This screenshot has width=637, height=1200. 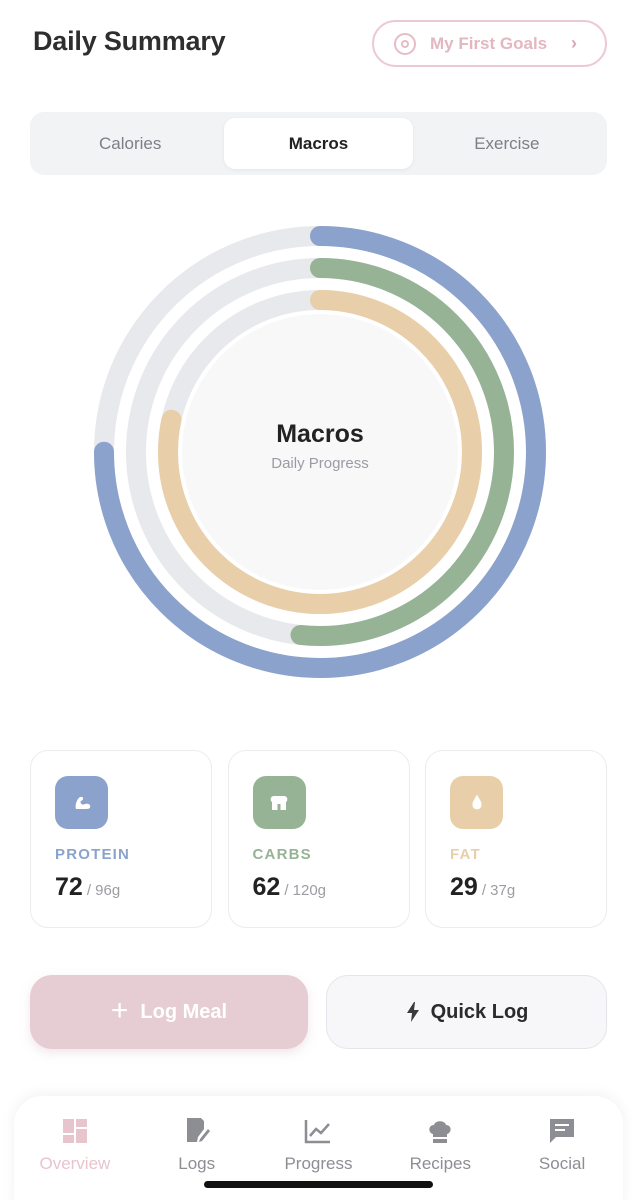 I want to click on tab-label: Logs, so click(x=197, y=1163).